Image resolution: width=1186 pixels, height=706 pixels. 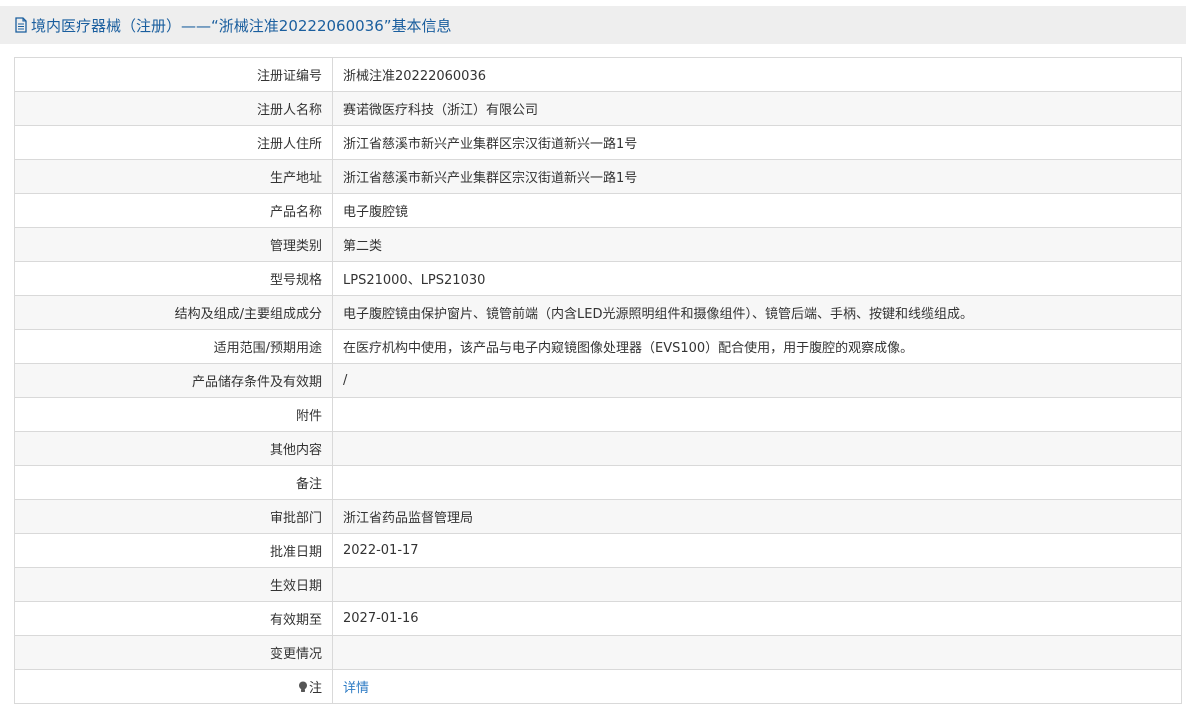 I want to click on row-value: 2027-01-16, so click(x=757, y=618).